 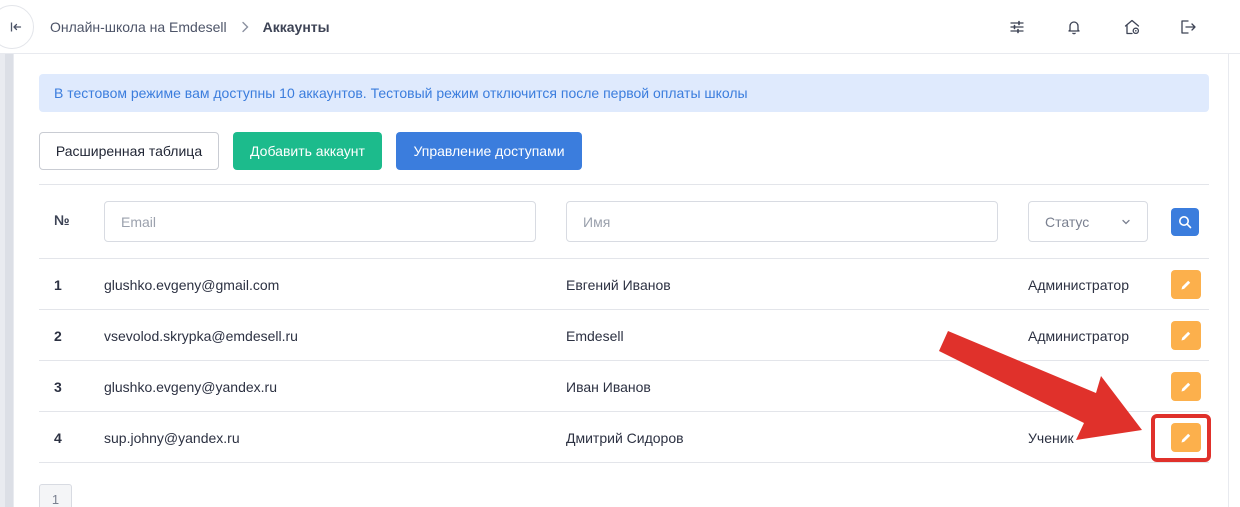 I want to click on table-bottom-divider, so click(x=624, y=462).